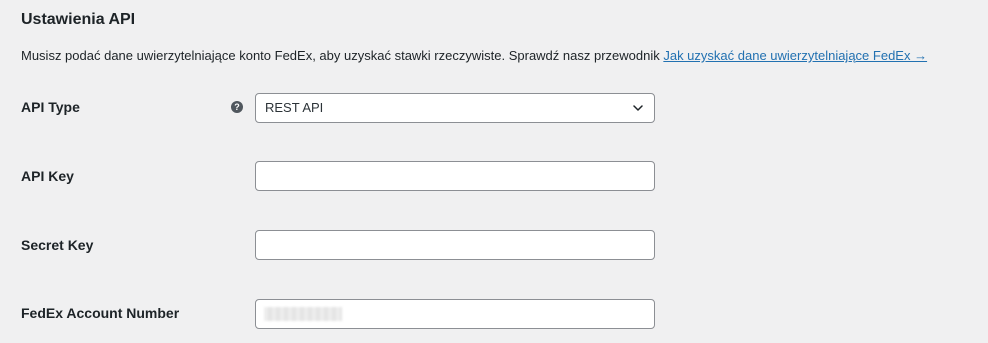 This screenshot has width=988, height=343. I want to click on secret-key-label: Secret Key, so click(57, 245).